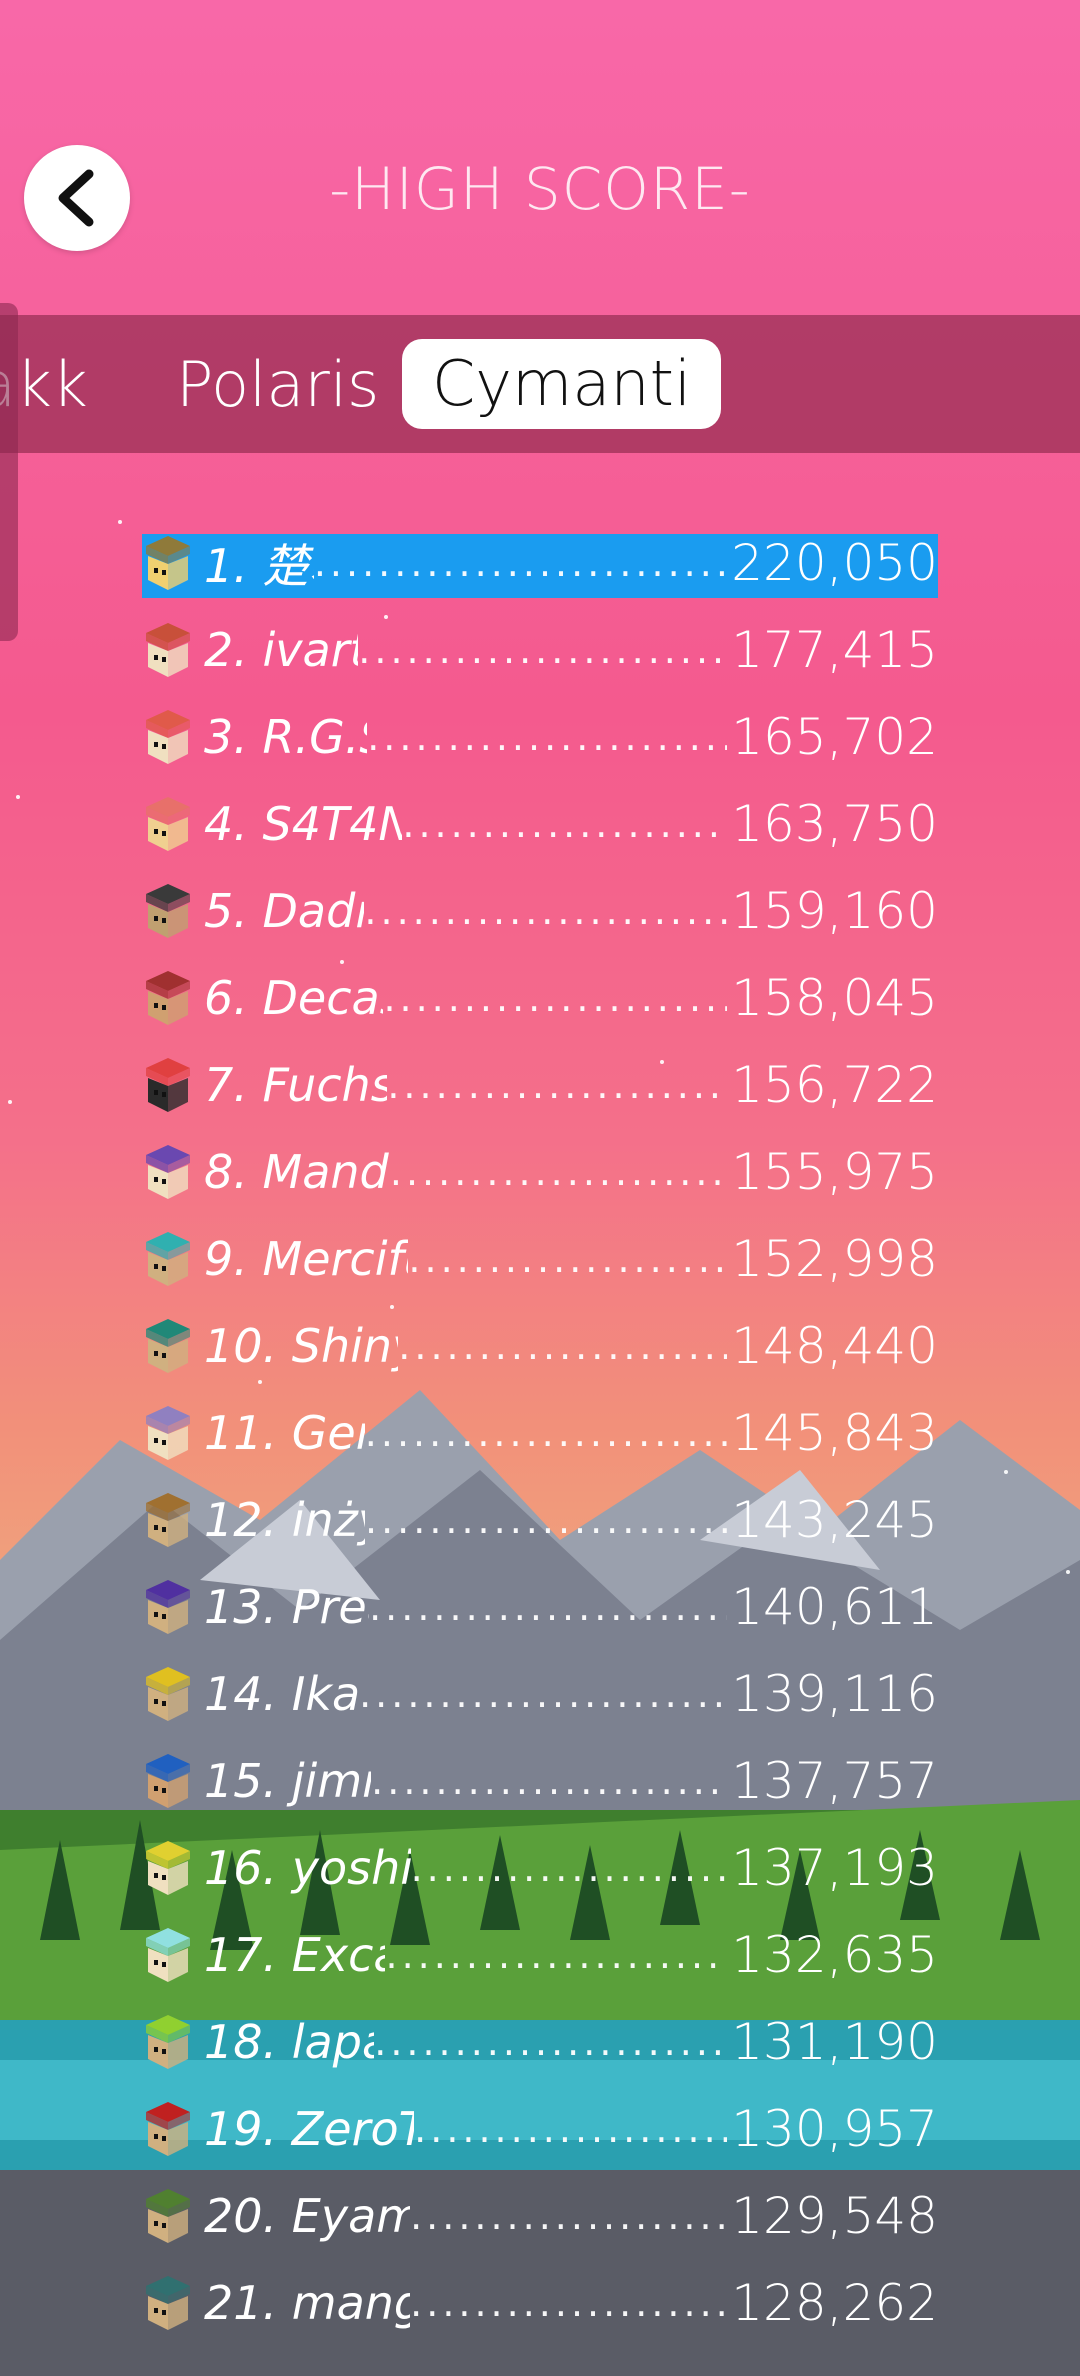 The height and width of the screenshot is (2376, 1080). Describe the element at coordinates (306, 1259) in the screenshot. I see `player-rank-name: 9. MercifulTRex9506` at that location.